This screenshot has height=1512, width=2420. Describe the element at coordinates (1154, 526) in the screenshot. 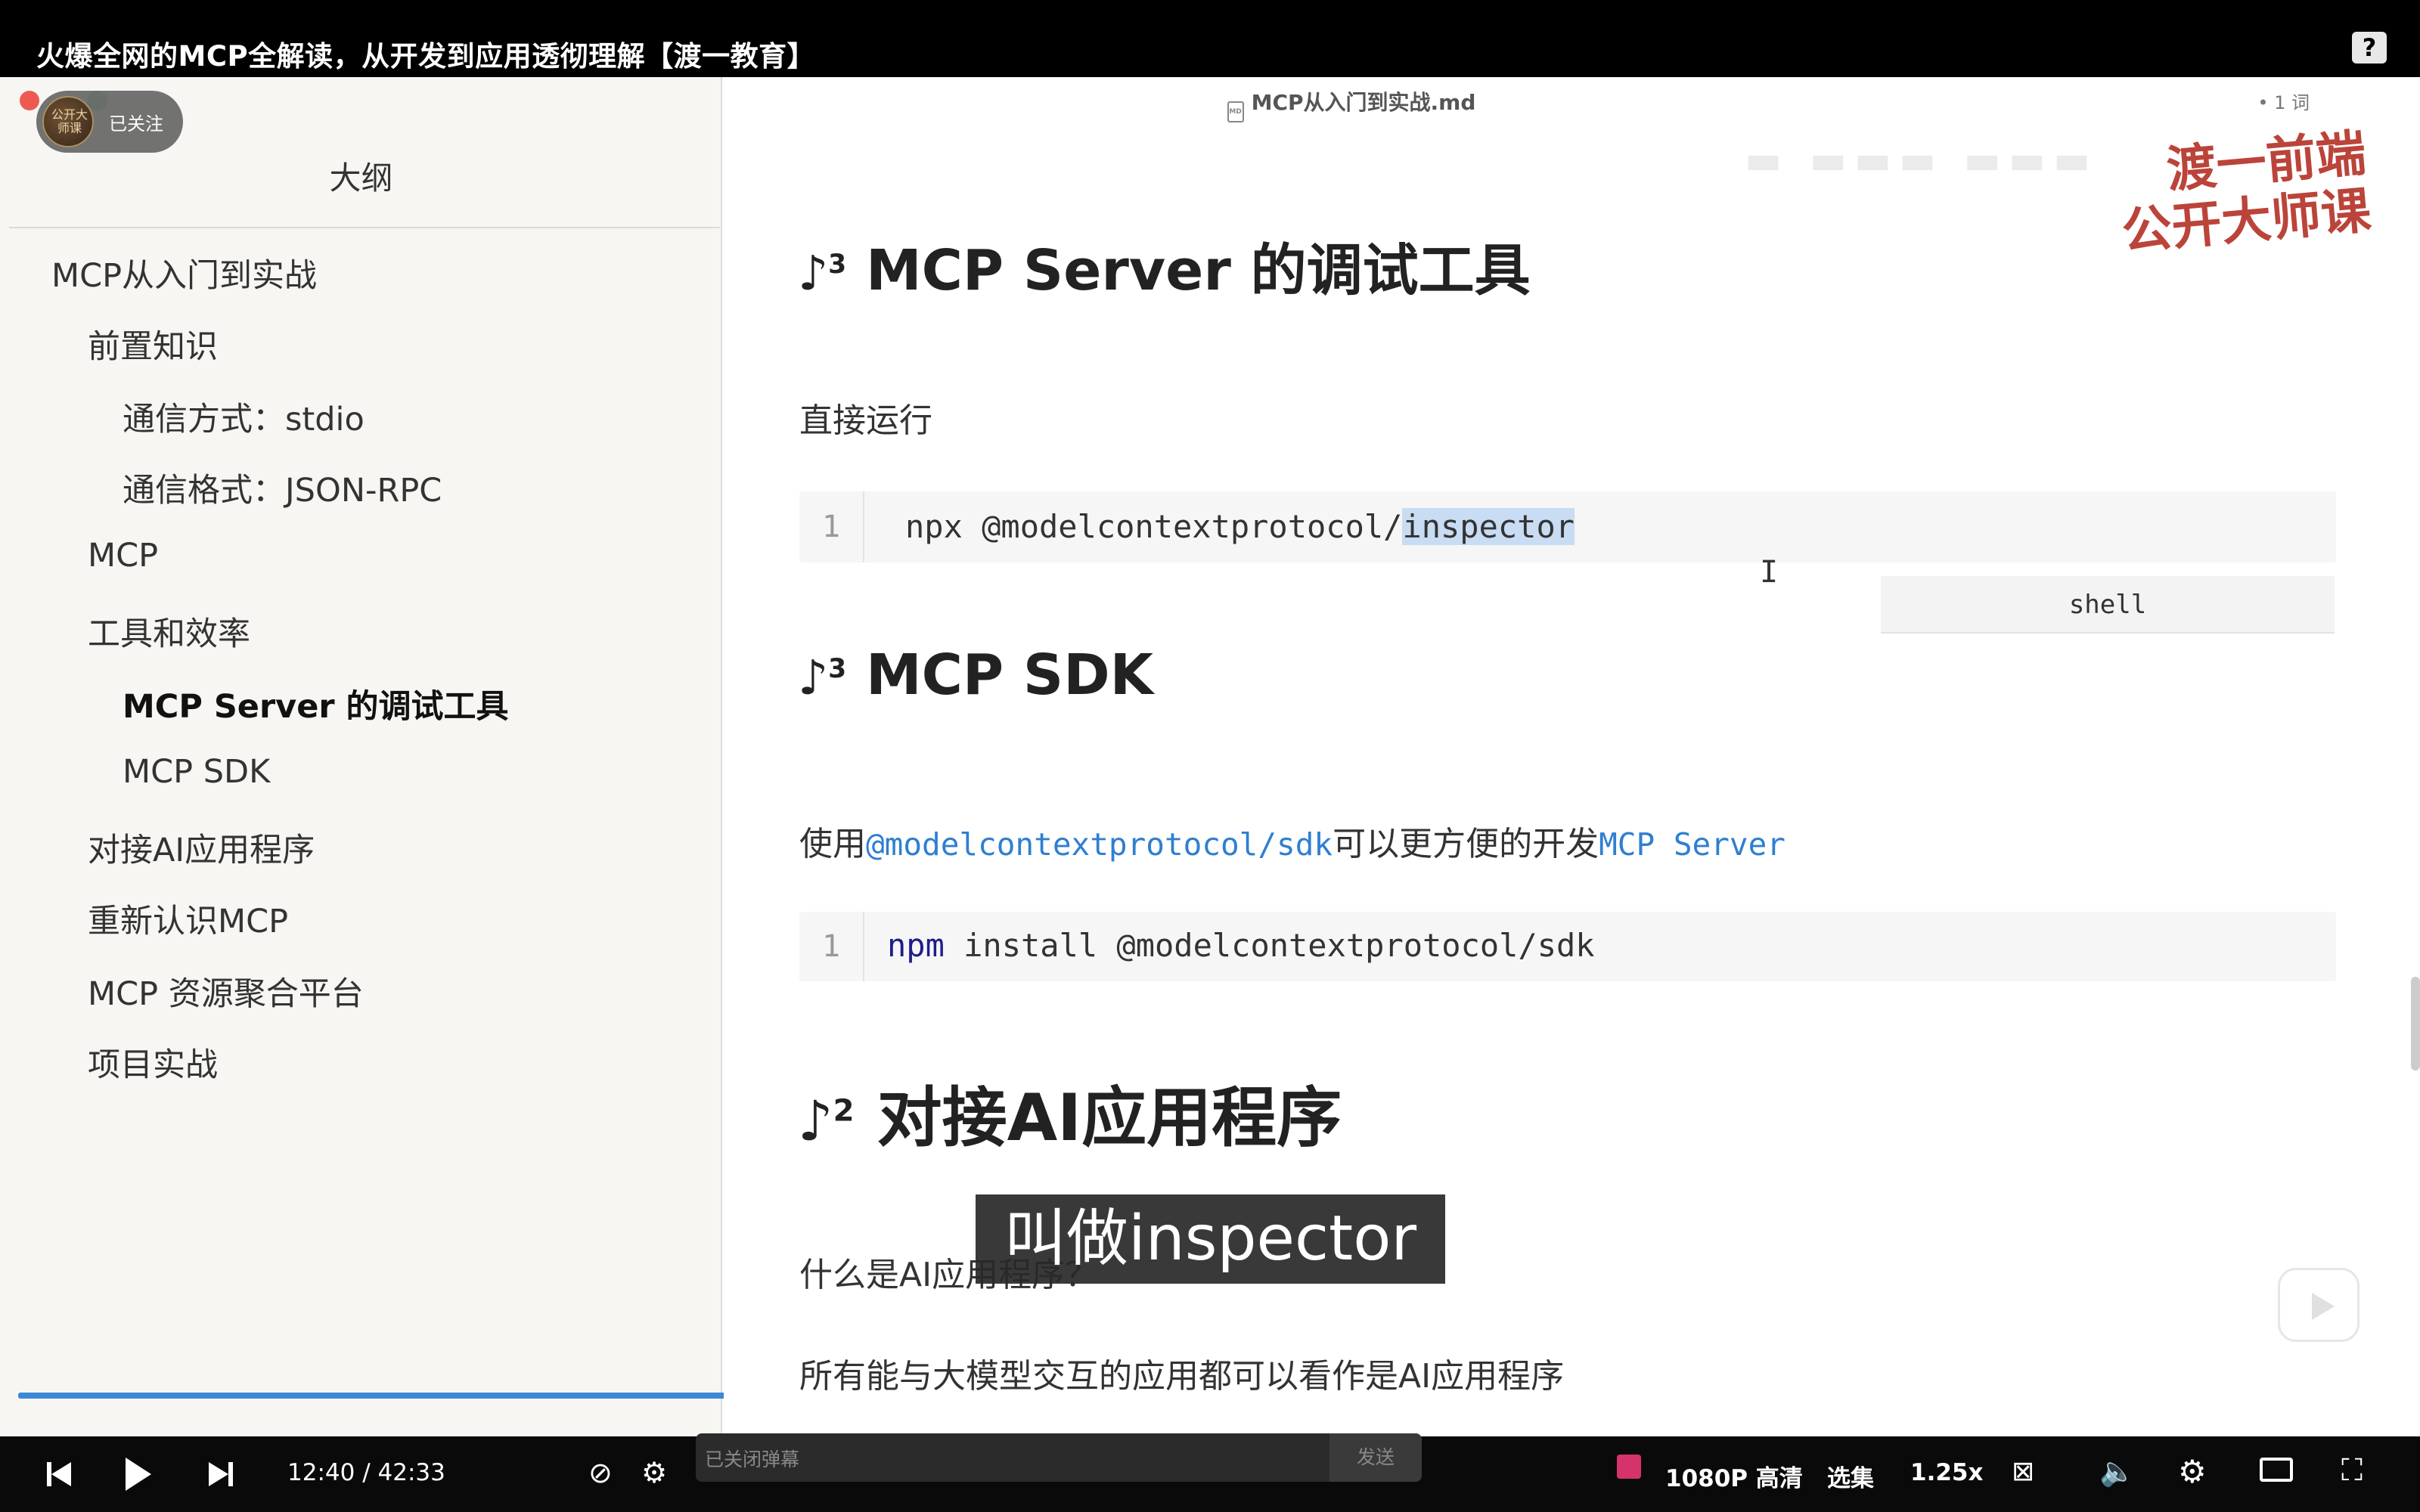

I see `code-prefix: npx @modelcontextprotocol/` at that location.